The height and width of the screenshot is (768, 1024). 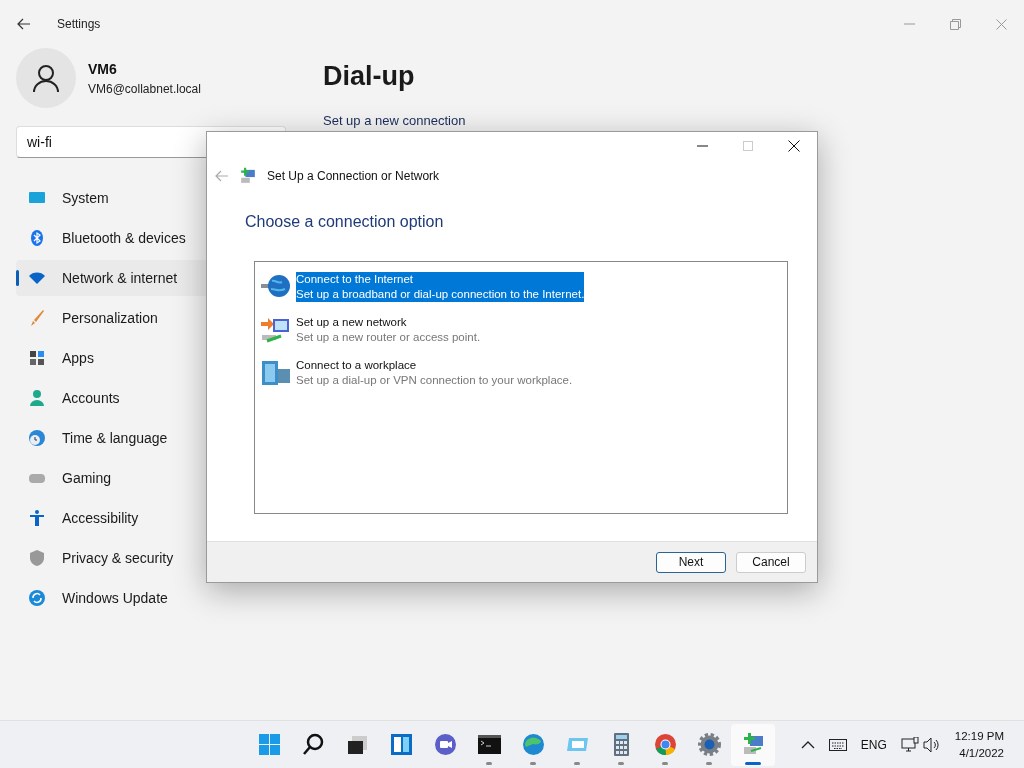 What do you see at coordinates (91, 398) in the screenshot?
I see `nav-label: Accounts` at bounding box center [91, 398].